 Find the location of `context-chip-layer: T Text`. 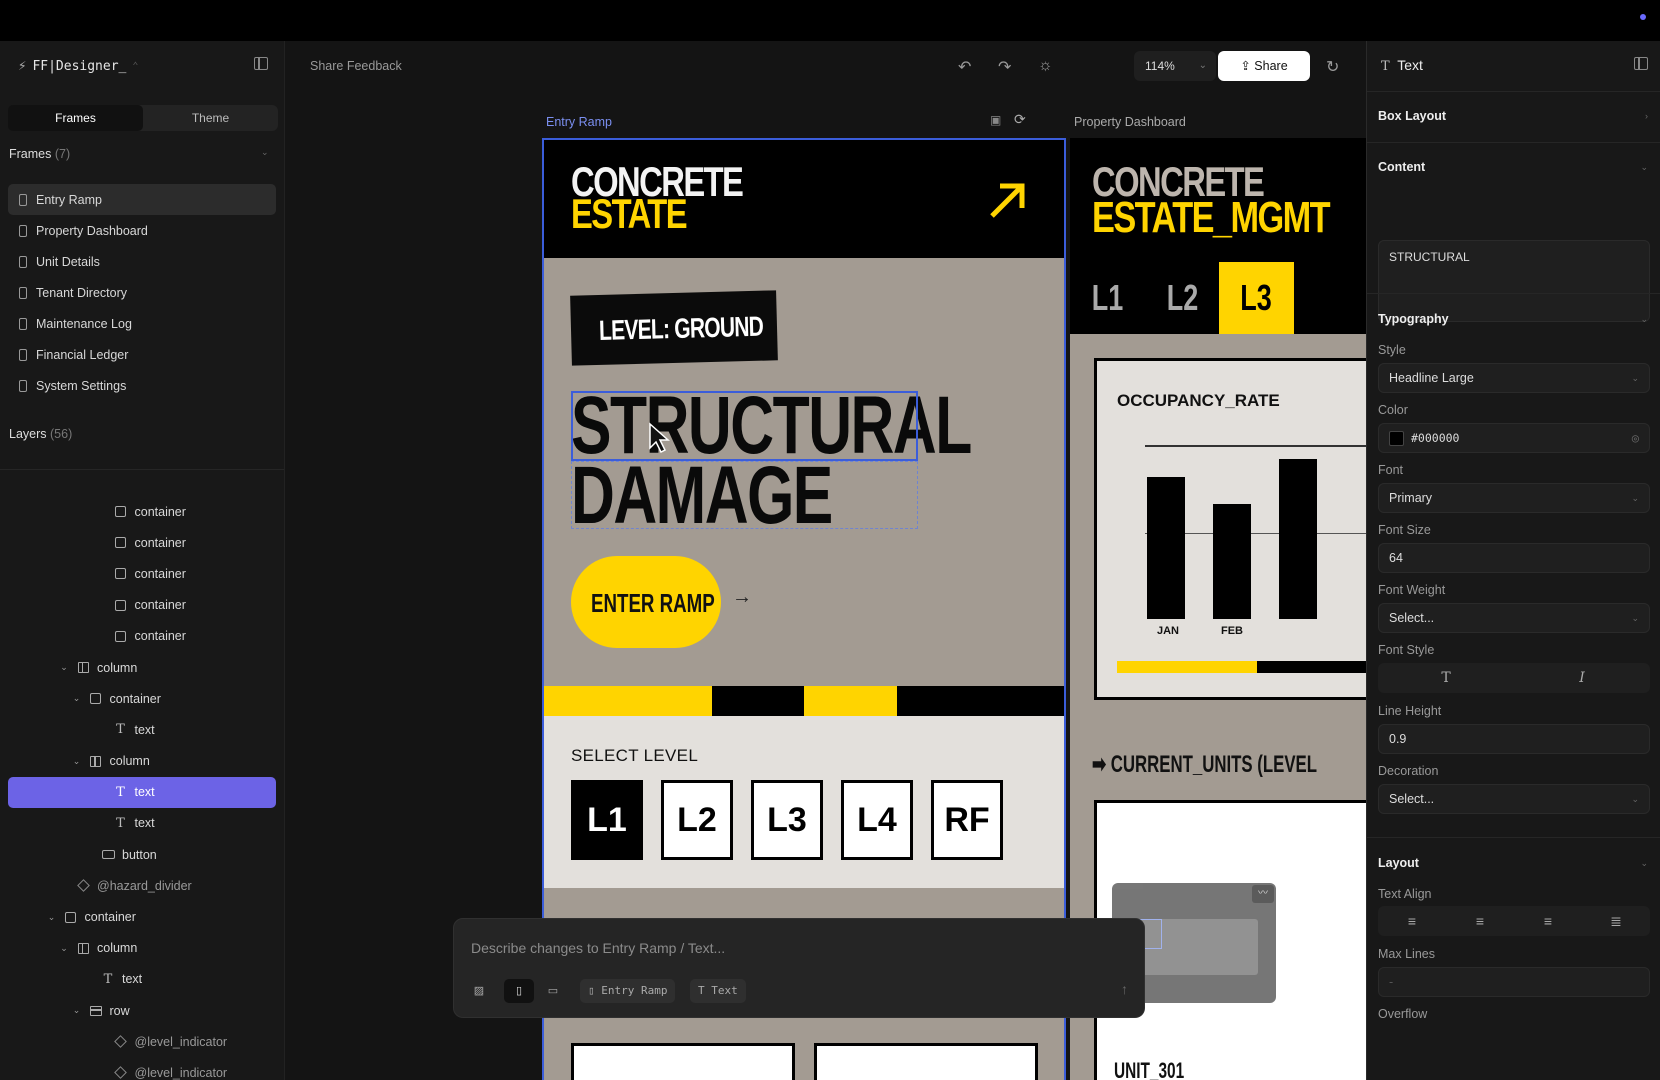

context-chip-layer: T Text is located at coordinates (718, 991).